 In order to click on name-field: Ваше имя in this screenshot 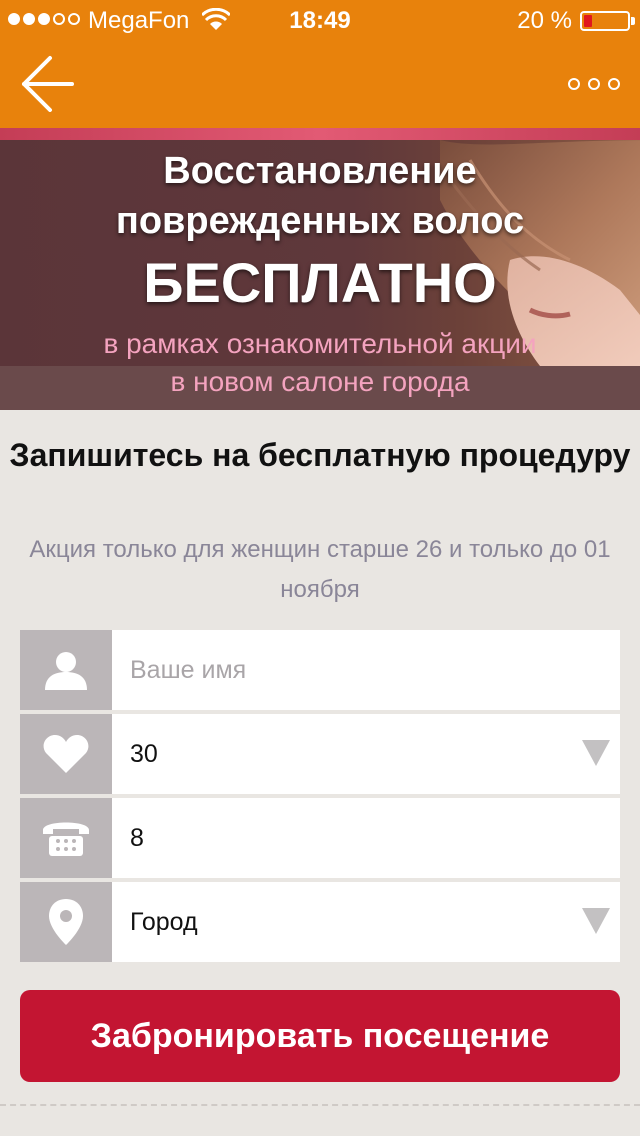, I will do `click(320, 670)`.